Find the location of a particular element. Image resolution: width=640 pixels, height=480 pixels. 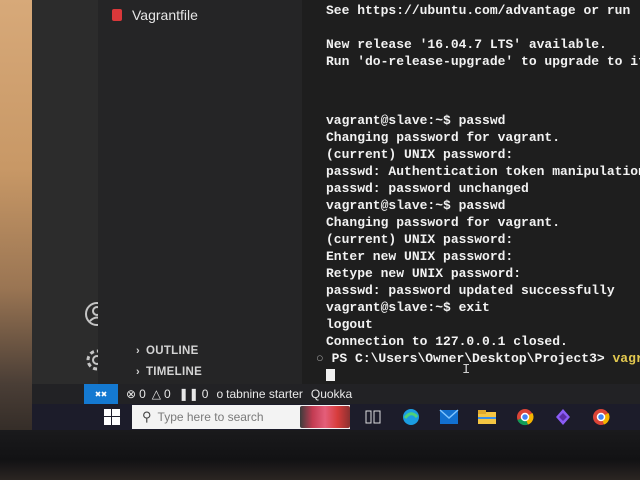

chrome-icon is located at coordinates (525, 417).